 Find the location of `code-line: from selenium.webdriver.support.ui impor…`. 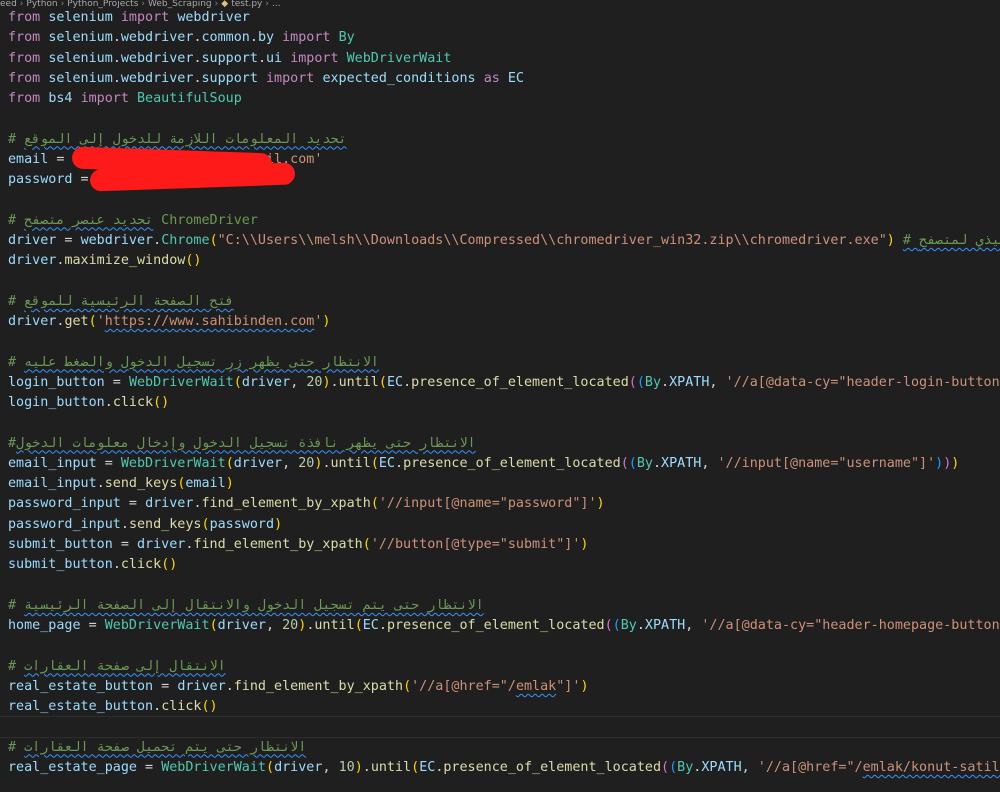

code-line: from selenium.webdriver.support.ui impor… is located at coordinates (229, 59).